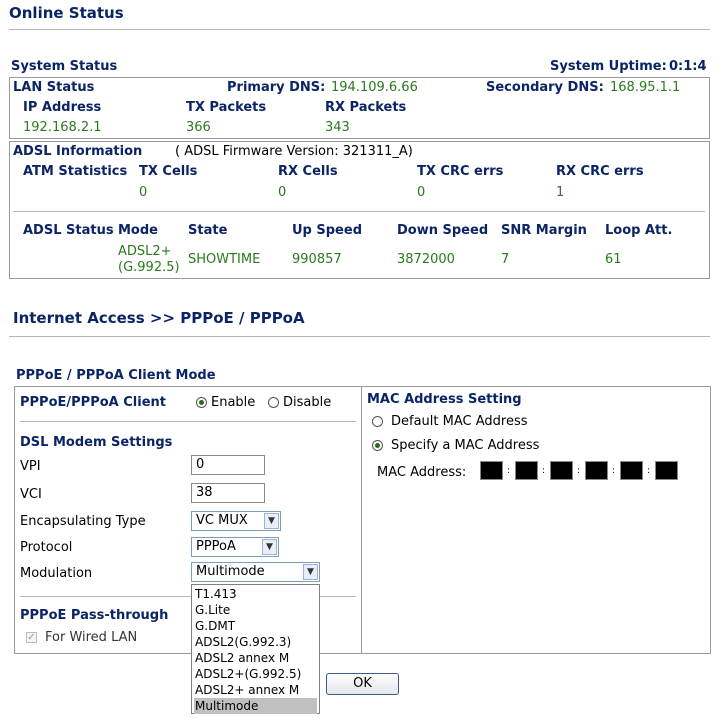 The image size is (727, 725). What do you see at coordinates (421, 192) in the screenshot?
I see `tx-crc-value: 0` at bounding box center [421, 192].